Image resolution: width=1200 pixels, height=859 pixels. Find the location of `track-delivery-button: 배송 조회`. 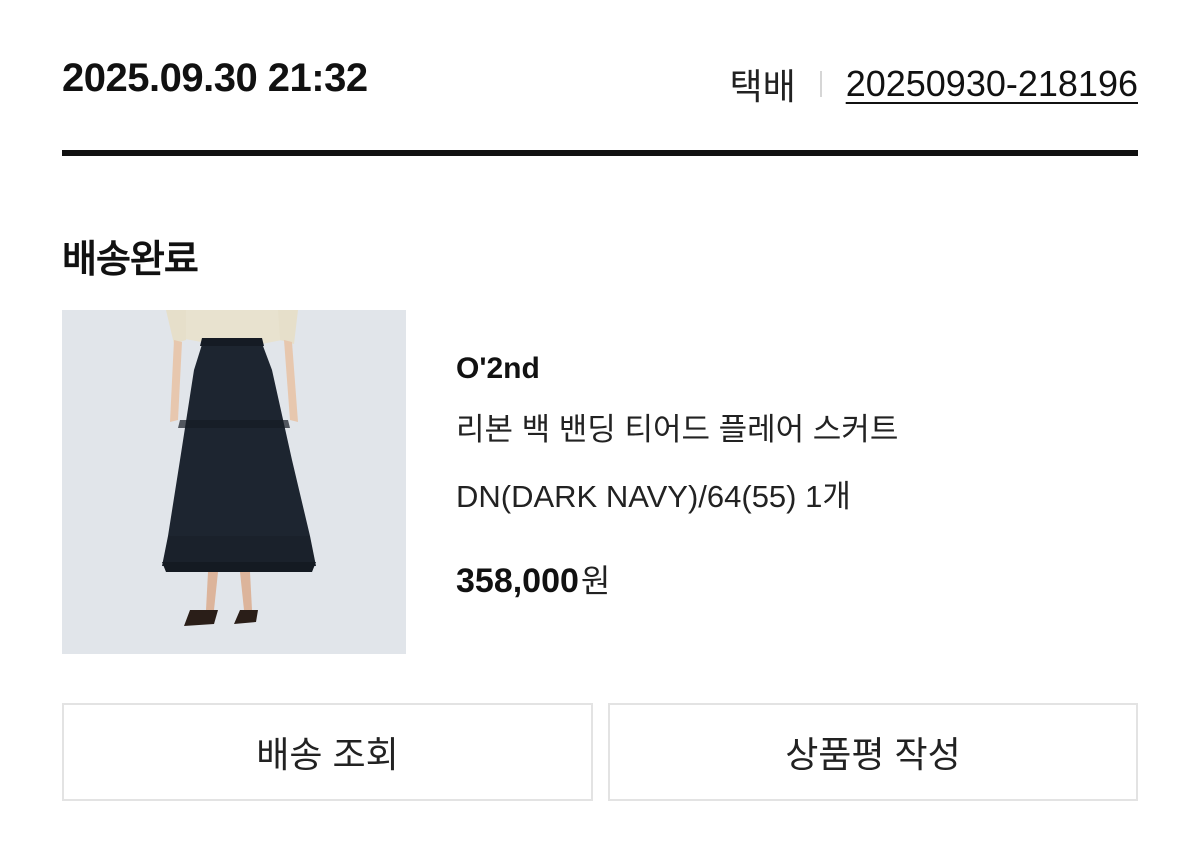

track-delivery-button: 배송 조회 is located at coordinates (327, 752).